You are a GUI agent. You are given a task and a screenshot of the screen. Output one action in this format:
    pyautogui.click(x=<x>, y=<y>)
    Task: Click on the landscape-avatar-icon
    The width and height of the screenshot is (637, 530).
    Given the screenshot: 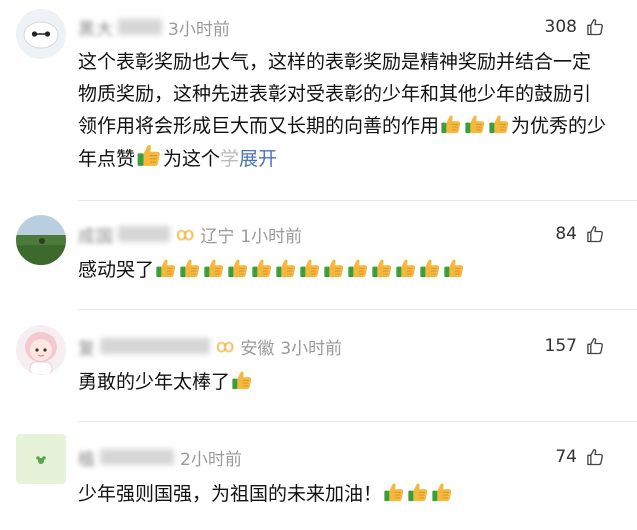 What is the action you would take?
    pyautogui.click(x=41, y=240)
    